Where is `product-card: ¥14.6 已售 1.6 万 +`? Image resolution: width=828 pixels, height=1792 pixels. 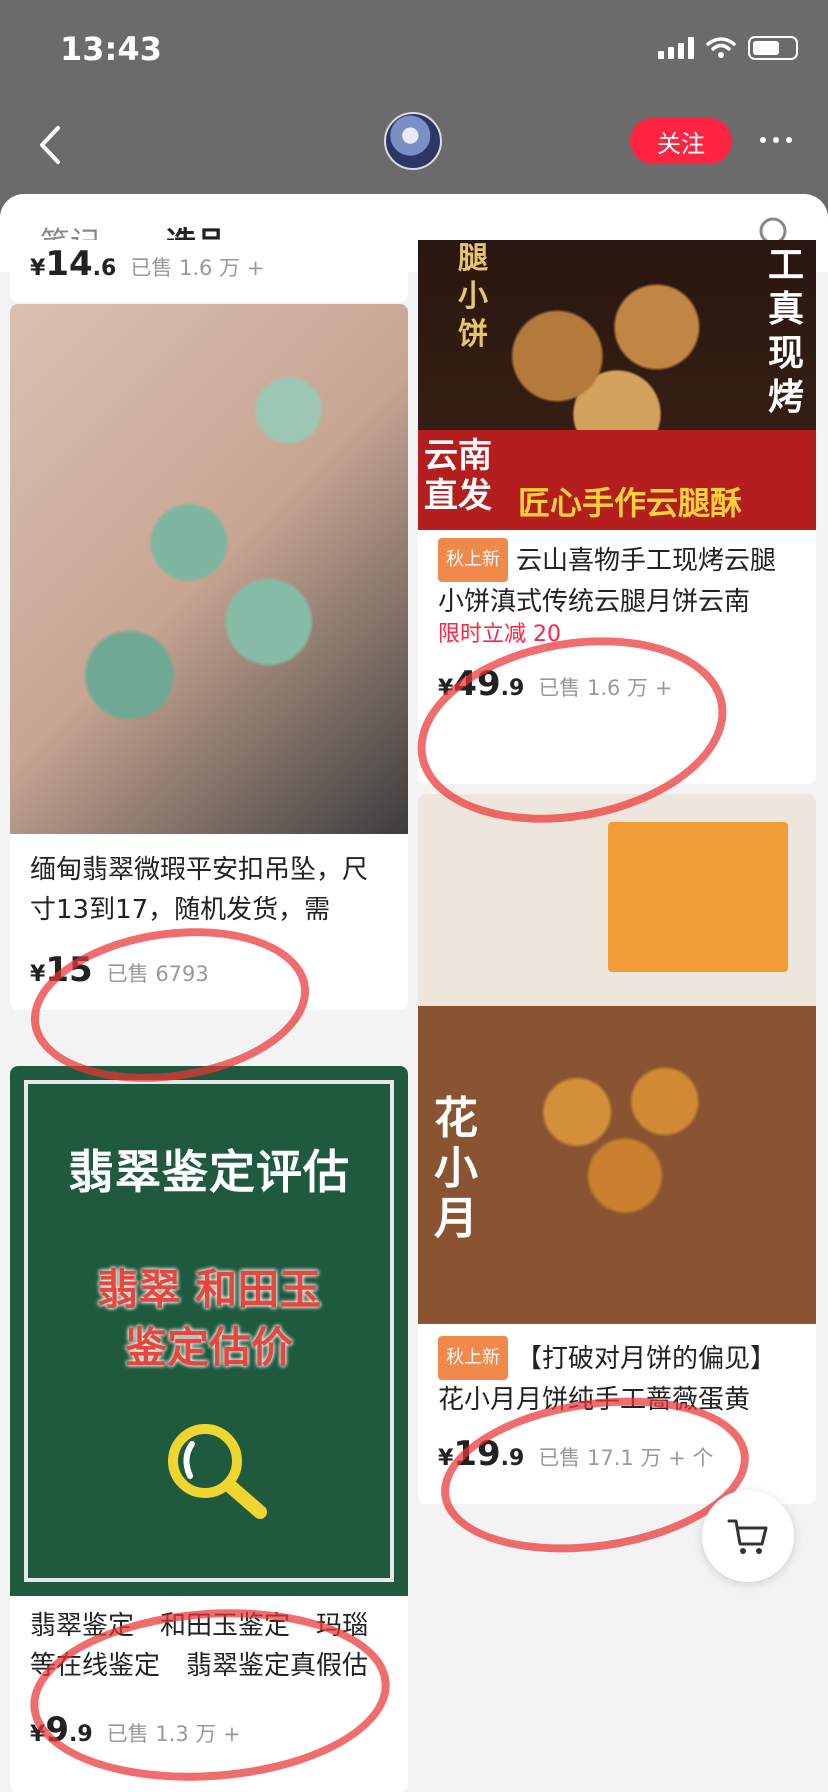
product-card: ¥14.6 已售 1.6 万 + is located at coordinates (209, 271).